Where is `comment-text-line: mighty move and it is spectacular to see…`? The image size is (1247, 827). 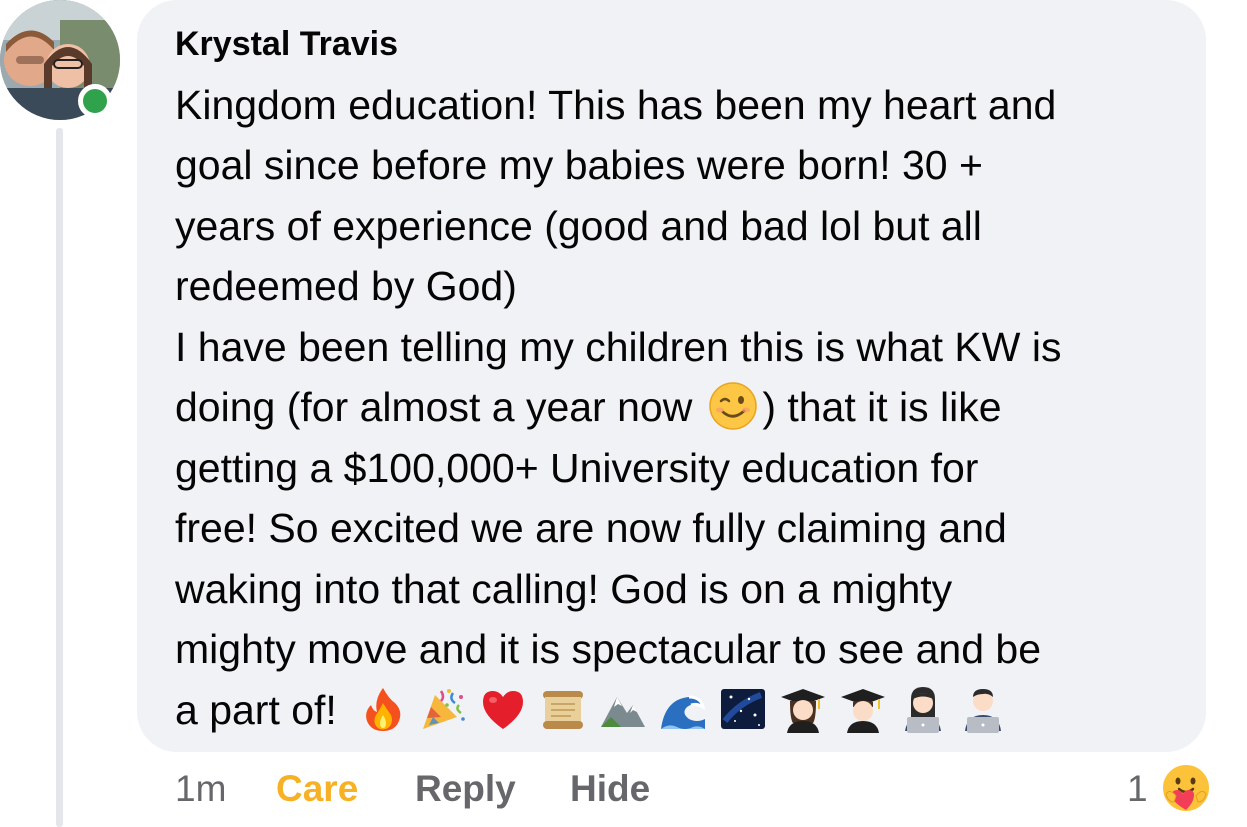
comment-text-line: mighty move and it is spectacular to see… is located at coordinates (608, 649).